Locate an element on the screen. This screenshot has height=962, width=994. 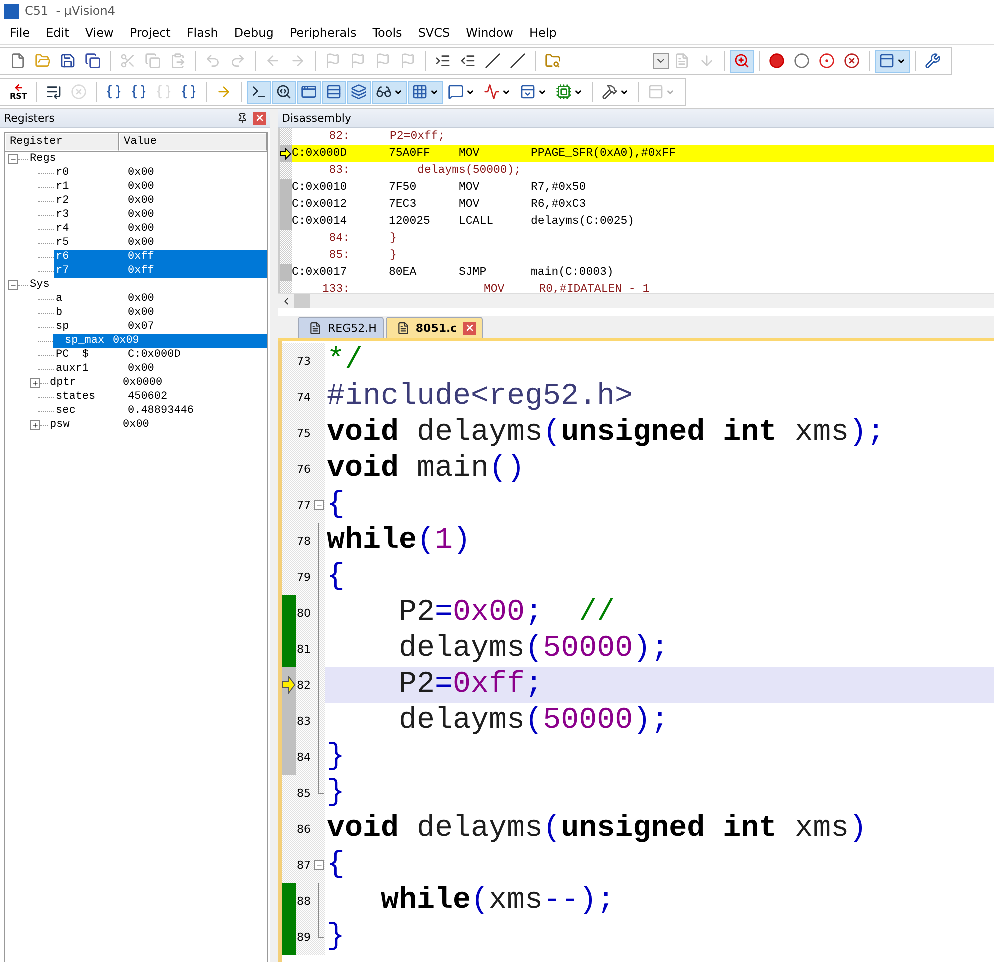
hammer-icon is located at coordinates (610, 92).